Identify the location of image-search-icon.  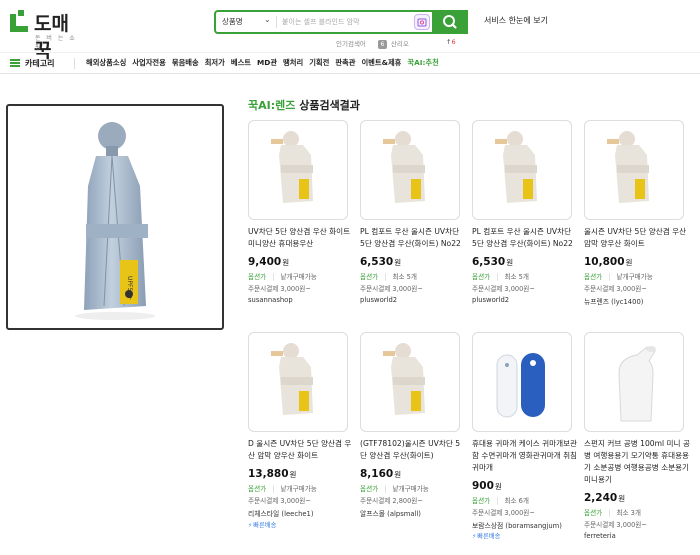
(422, 22).